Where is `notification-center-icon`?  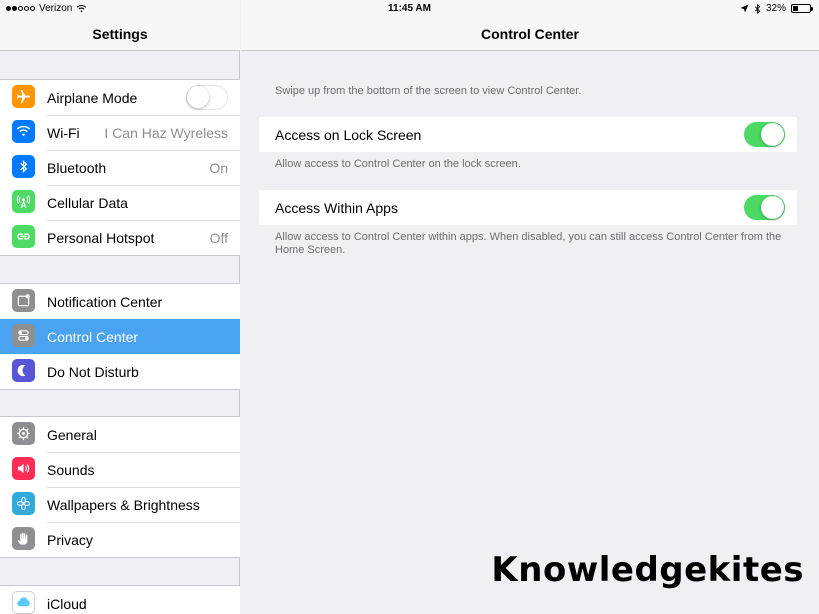 notification-center-icon is located at coordinates (23, 300).